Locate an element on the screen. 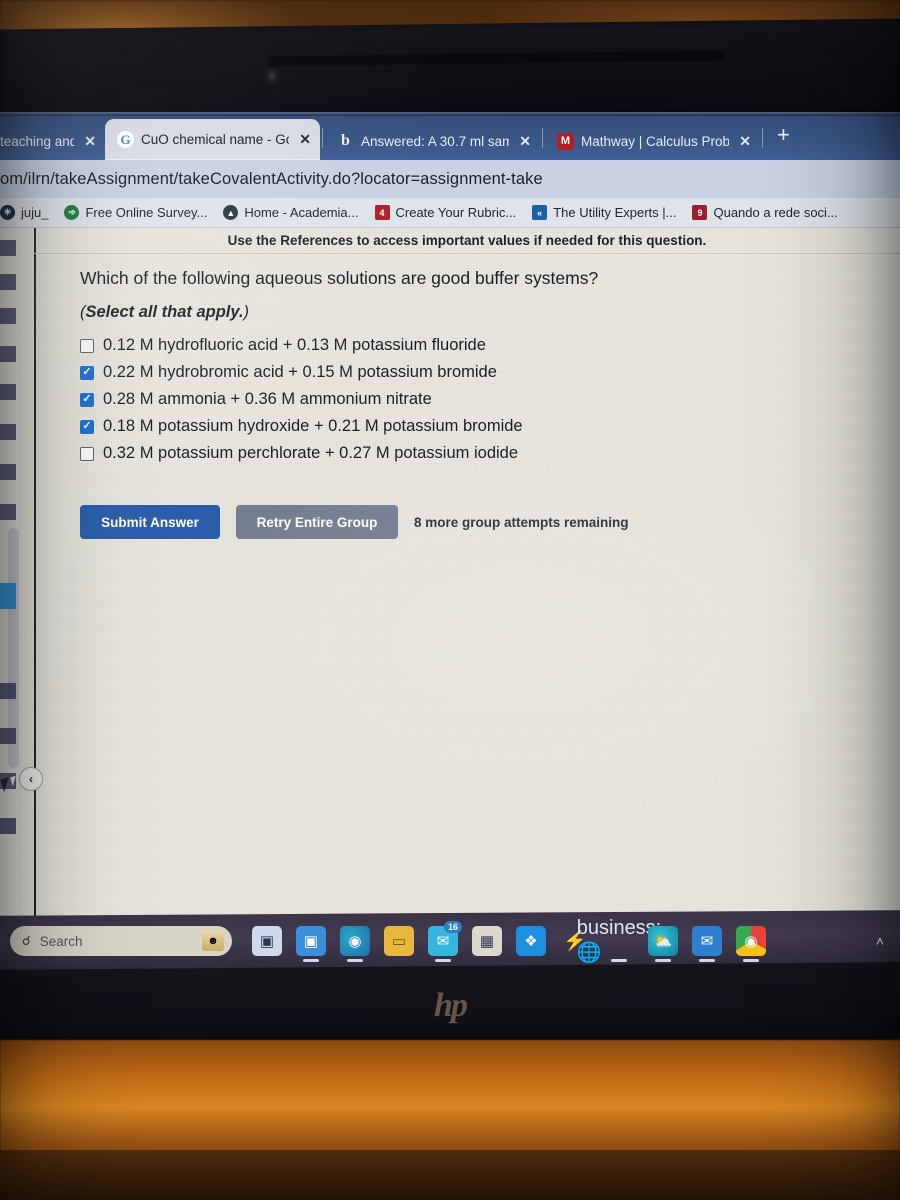 This screenshot has width=900, height=1200. google-icon: G is located at coordinates (125, 139).